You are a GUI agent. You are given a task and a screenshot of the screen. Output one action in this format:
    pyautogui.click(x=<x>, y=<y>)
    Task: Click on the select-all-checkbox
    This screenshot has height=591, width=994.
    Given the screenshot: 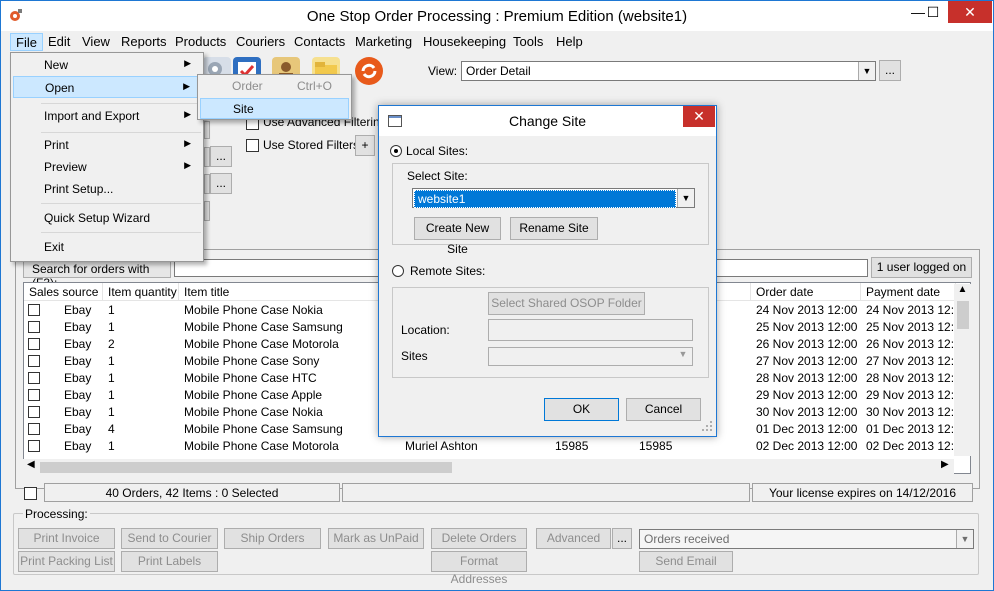 What is the action you would take?
    pyautogui.click(x=30, y=493)
    